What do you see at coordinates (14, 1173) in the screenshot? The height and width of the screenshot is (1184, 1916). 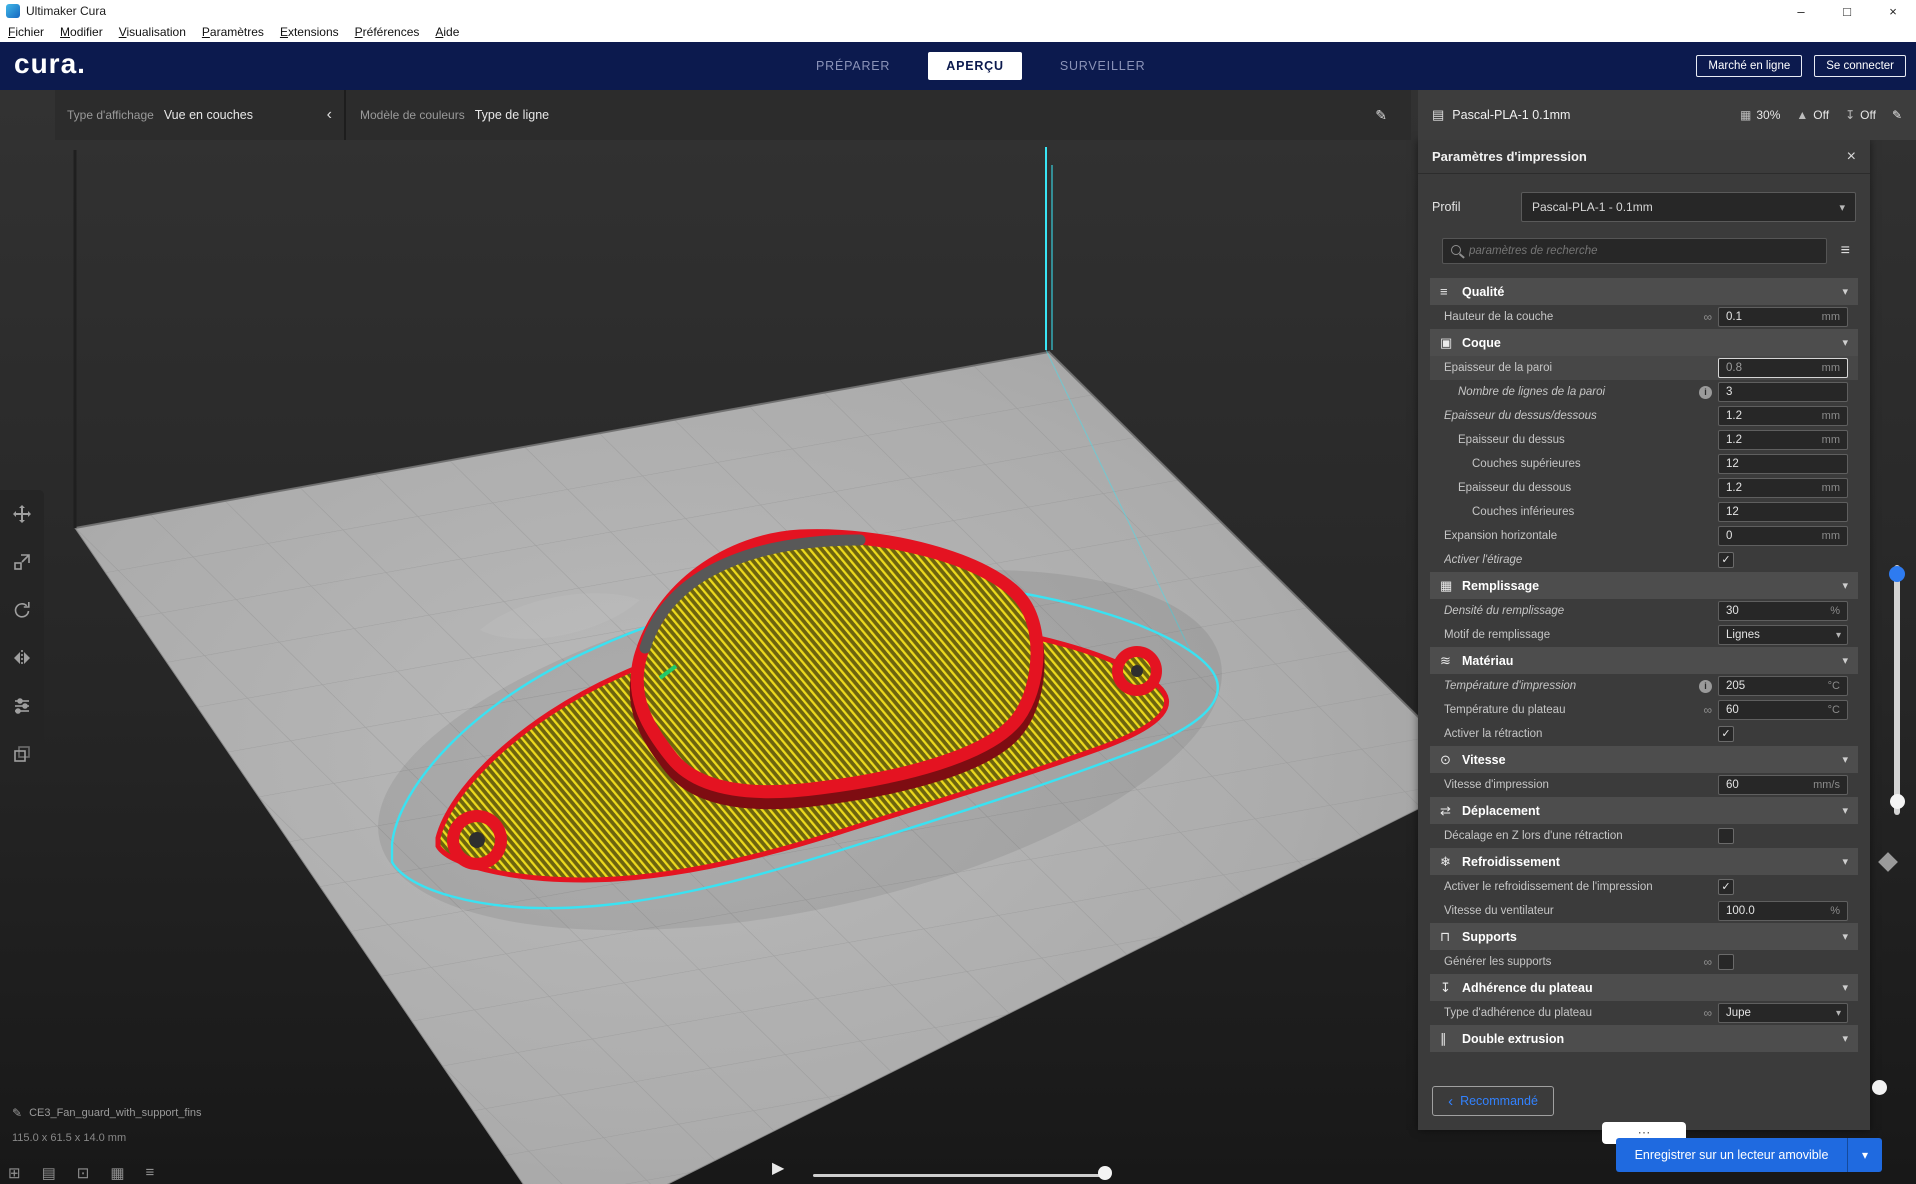 I see `view-icon-1: ⊞` at bounding box center [14, 1173].